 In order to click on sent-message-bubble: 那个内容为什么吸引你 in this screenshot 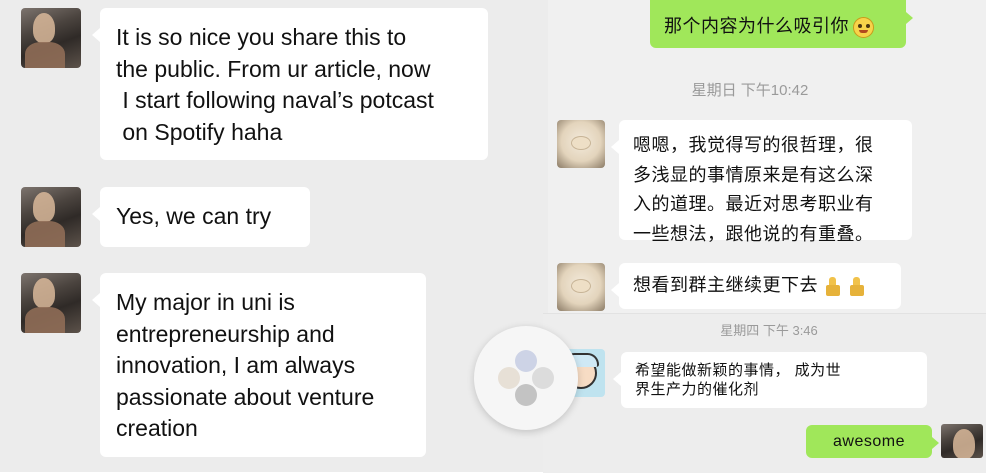, I will do `click(781, 24)`.